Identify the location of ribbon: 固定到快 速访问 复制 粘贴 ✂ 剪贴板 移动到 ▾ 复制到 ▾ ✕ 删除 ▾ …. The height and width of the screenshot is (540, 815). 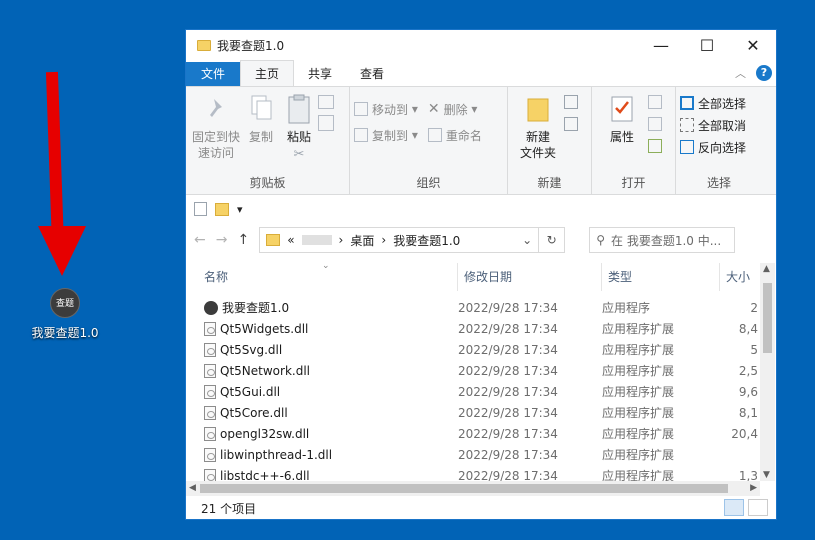
(481, 141).